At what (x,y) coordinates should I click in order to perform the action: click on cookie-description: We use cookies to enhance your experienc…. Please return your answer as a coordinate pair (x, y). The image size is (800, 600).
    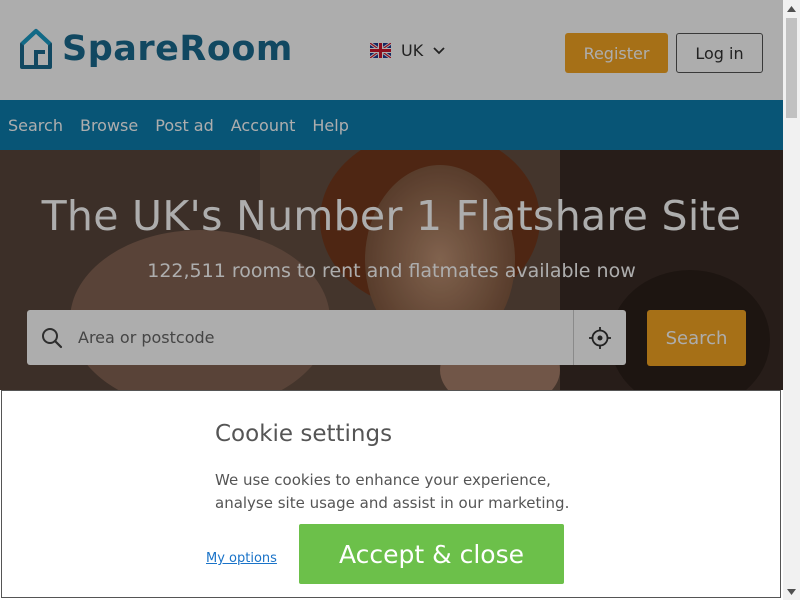
    Looking at the image, I should click on (392, 491).